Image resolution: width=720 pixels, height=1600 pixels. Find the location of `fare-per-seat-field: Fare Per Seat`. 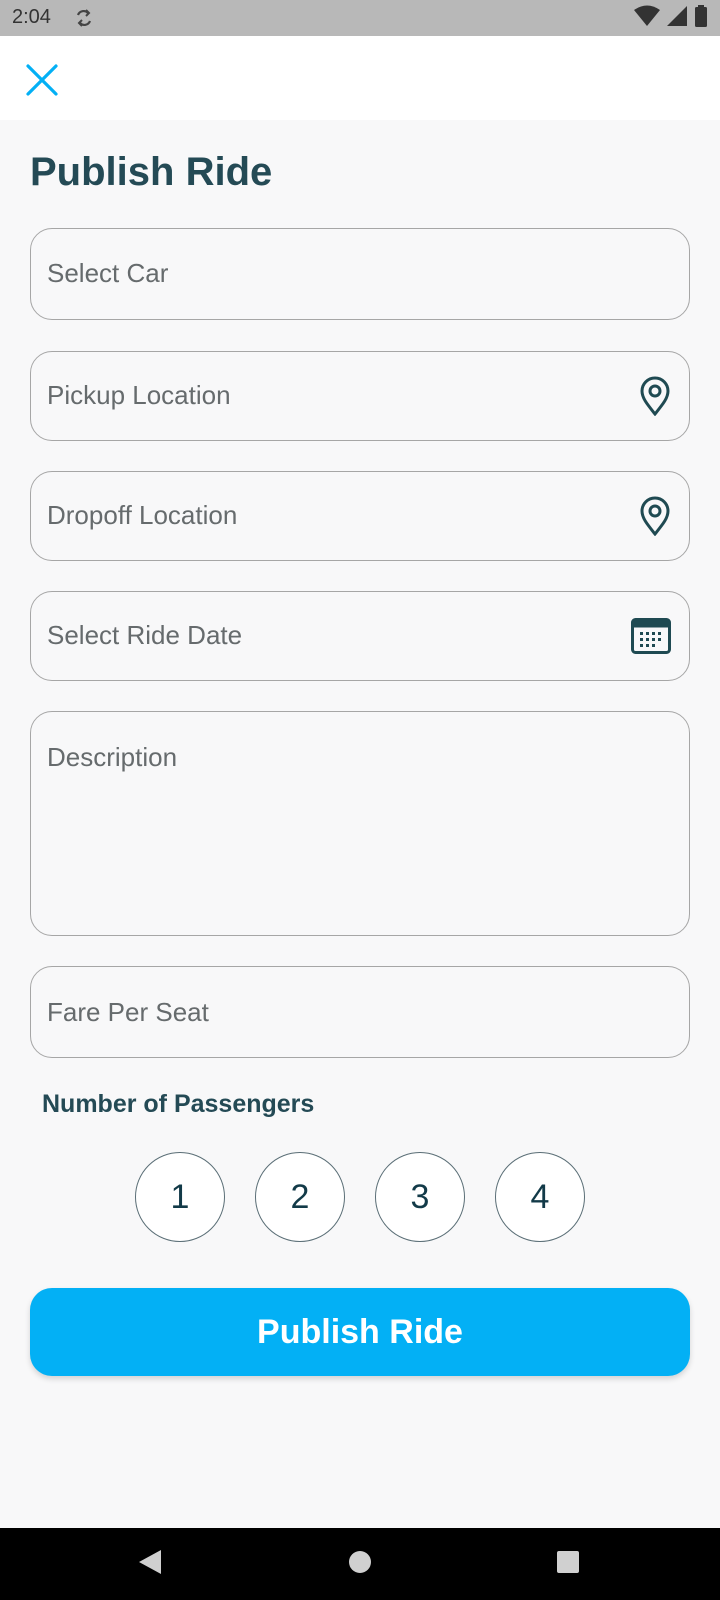

fare-per-seat-field: Fare Per Seat is located at coordinates (360, 1012).